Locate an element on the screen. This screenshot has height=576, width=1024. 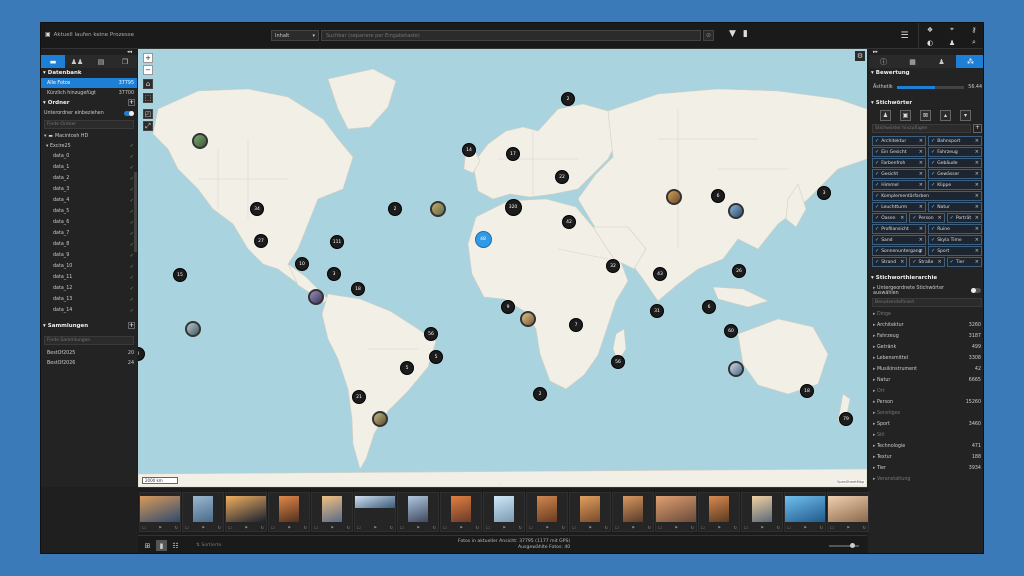
keyword-input: Stichwörter hinzufügen is located at coordinates (921, 128).